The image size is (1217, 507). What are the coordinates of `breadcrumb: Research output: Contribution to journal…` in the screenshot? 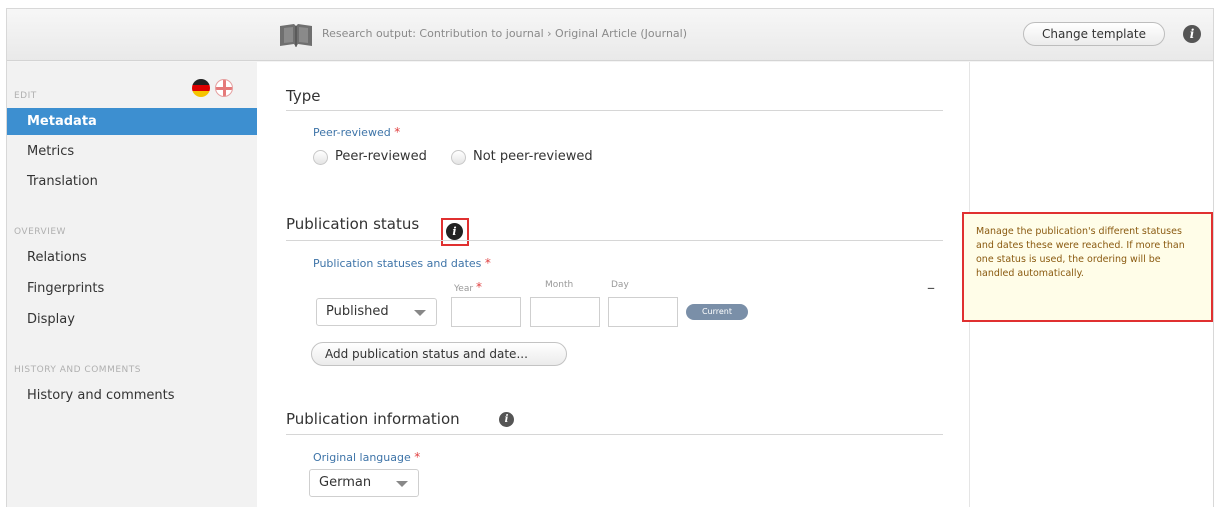 It's located at (504, 33).